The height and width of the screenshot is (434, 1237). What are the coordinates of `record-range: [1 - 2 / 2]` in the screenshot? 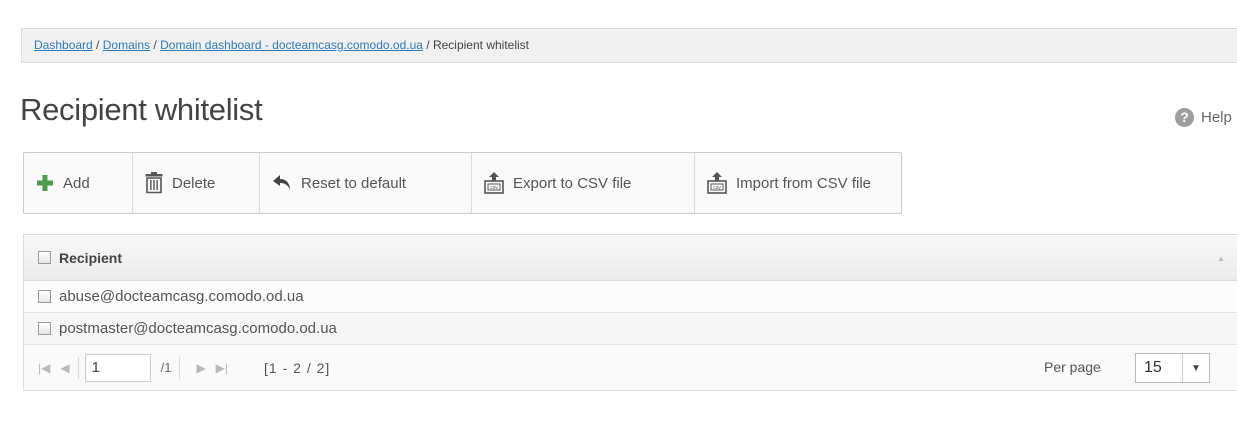 It's located at (297, 367).